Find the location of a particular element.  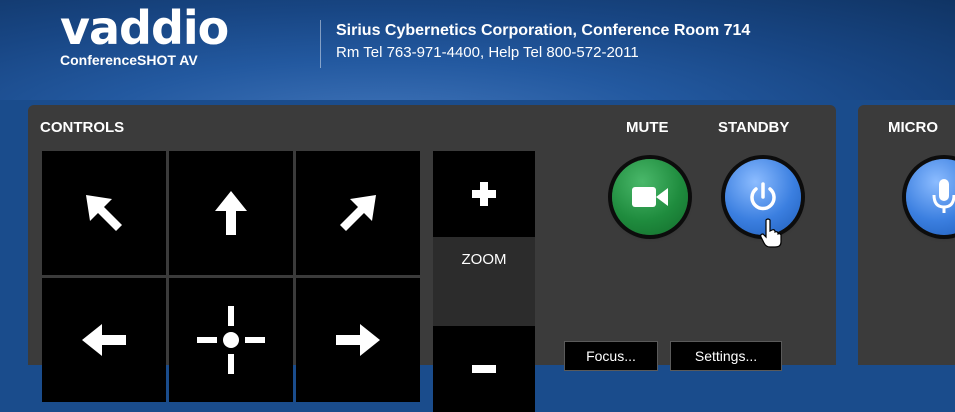

header-divider is located at coordinates (320, 44).